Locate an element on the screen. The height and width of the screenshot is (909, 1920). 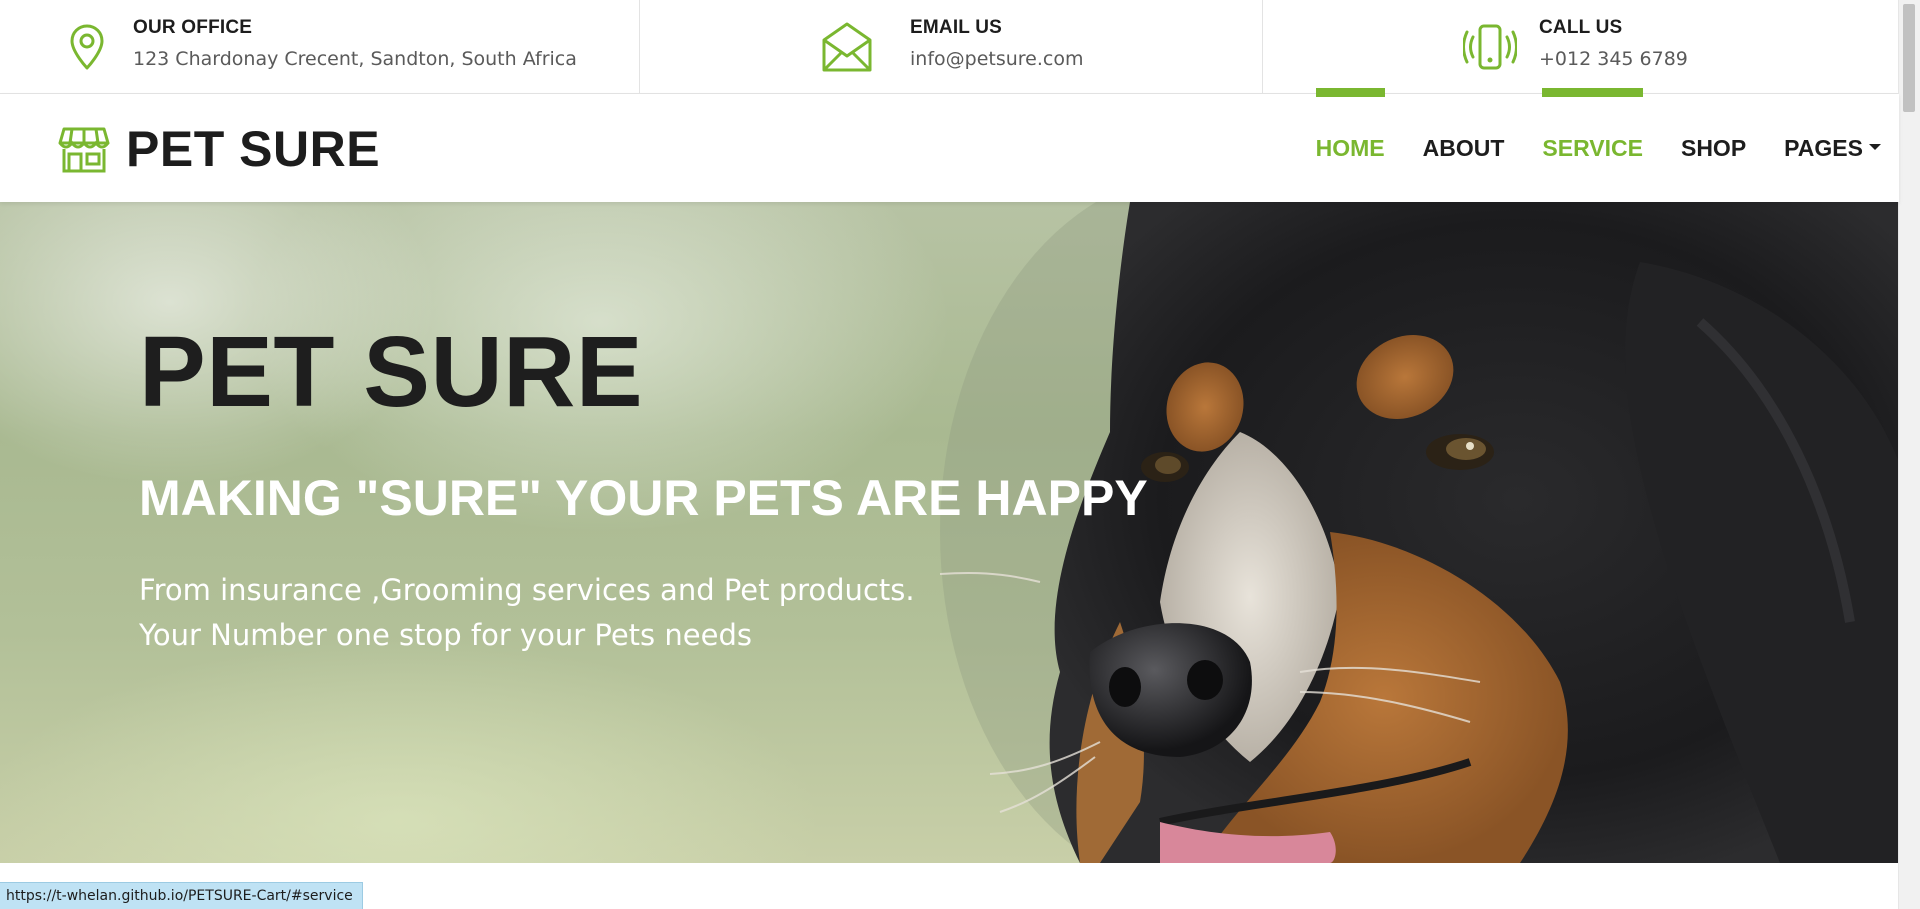
email-address: info@petsure.com is located at coordinates (996, 59).